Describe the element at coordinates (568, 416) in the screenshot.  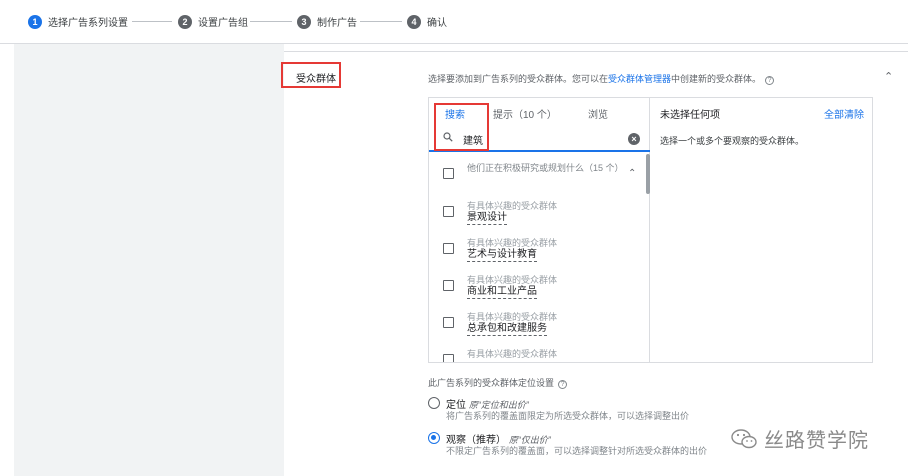
I see `targeting-option-desc: 将广告系列的覆盖面限定为所选受众群体，可以选择调整出价` at that location.